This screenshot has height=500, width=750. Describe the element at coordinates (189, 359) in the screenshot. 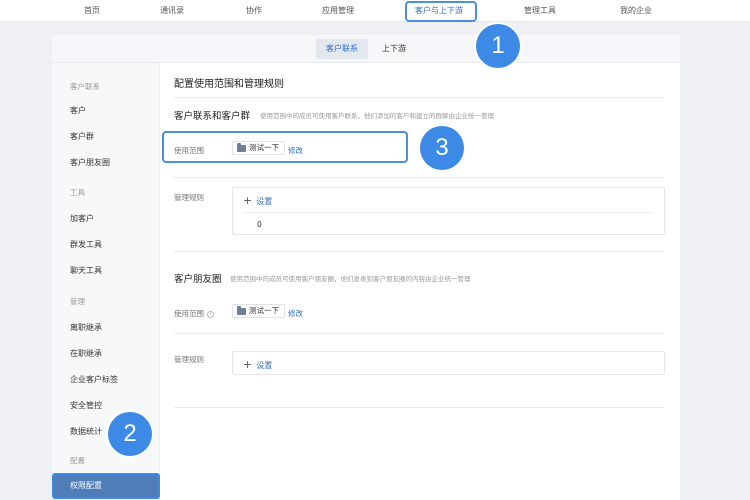

I see `rules-label-2: 管理规则` at that location.